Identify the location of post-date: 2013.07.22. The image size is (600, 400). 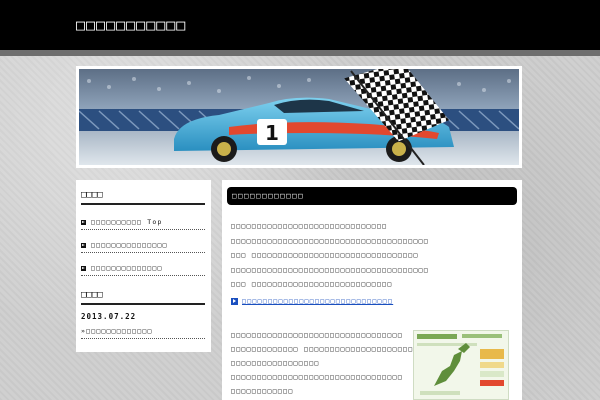
(109, 316).